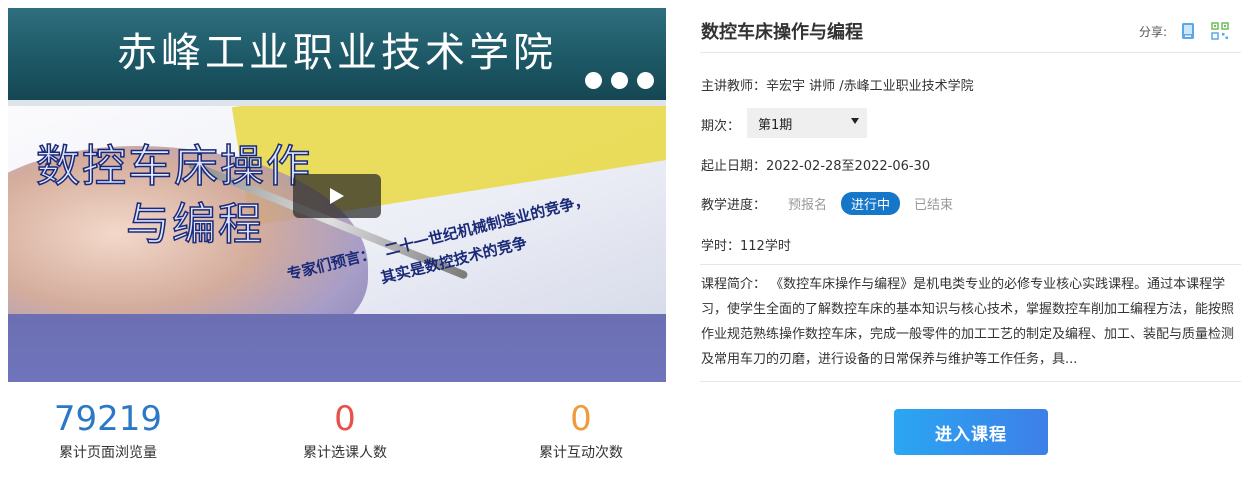 The height and width of the screenshot is (491, 1252). I want to click on slide-title-line1: 数控车床操作, so click(173, 166).